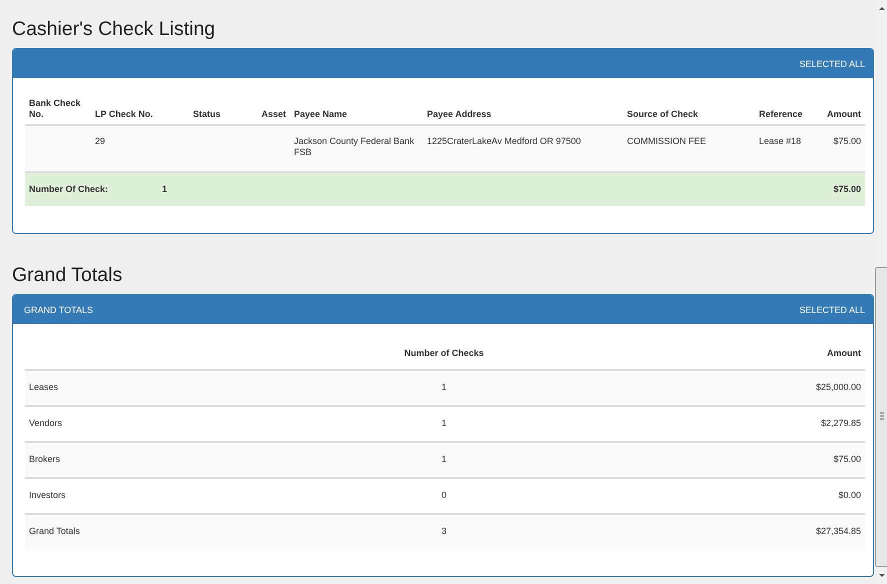 Image resolution: width=887 pixels, height=584 pixels. I want to click on table-cell: Lease #18, so click(780, 141).